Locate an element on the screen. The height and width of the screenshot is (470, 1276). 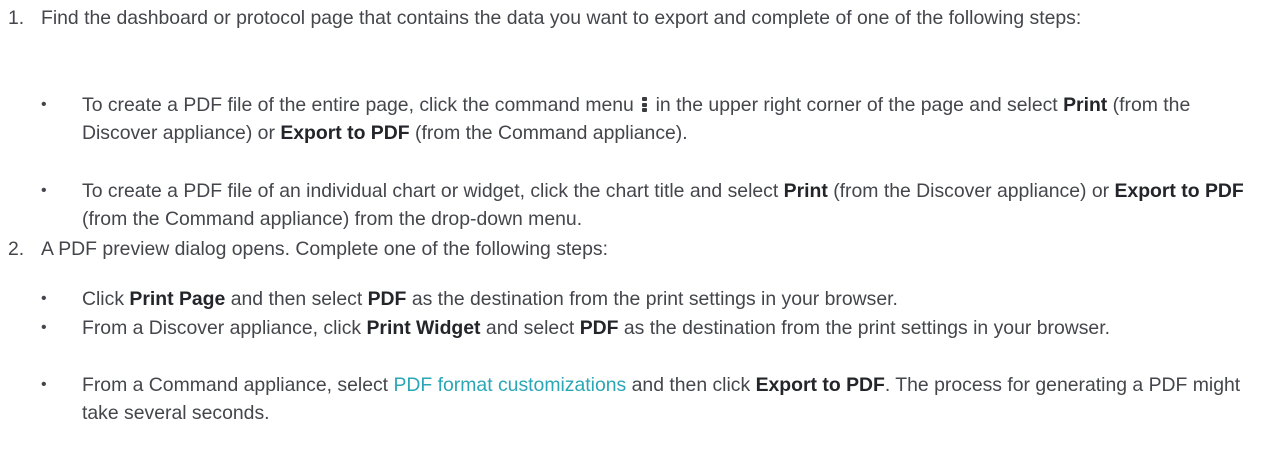
pdf-format-customizations-link: PDF format customizations is located at coordinates (509, 385).